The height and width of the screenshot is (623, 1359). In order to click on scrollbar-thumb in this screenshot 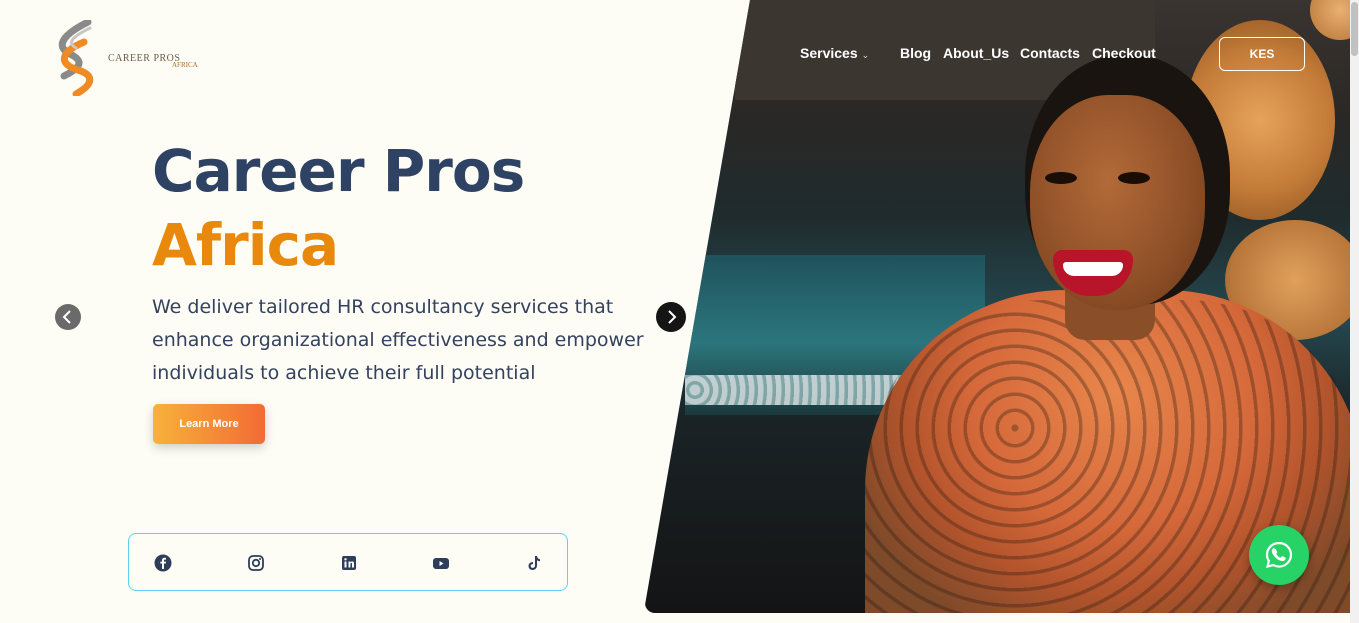, I will do `click(1354, 29)`.